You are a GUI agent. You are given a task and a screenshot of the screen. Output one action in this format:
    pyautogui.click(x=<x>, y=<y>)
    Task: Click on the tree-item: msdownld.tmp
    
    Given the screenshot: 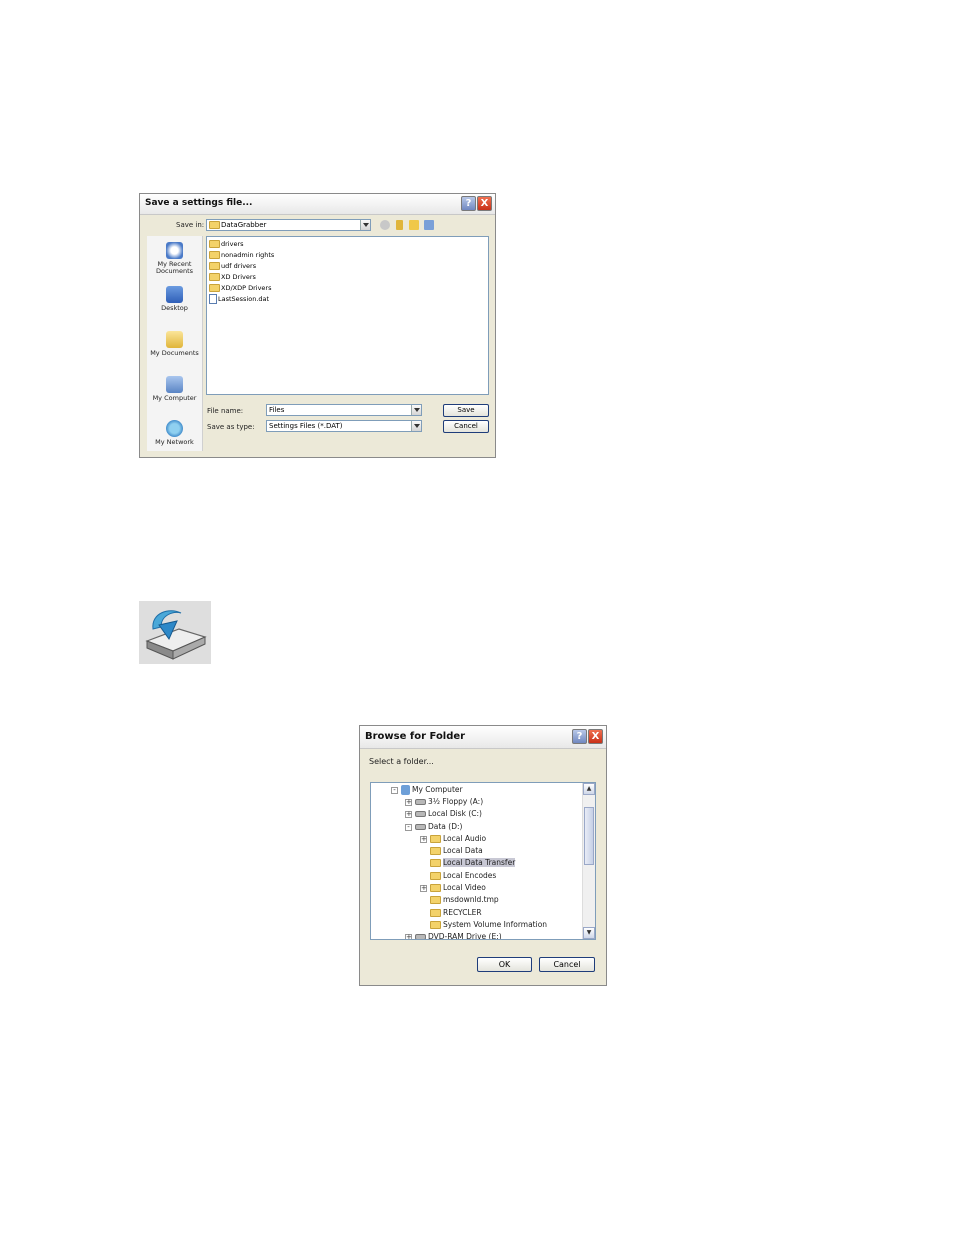 What is the action you would take?
    pyautogui.click(x=464, y=900)
    